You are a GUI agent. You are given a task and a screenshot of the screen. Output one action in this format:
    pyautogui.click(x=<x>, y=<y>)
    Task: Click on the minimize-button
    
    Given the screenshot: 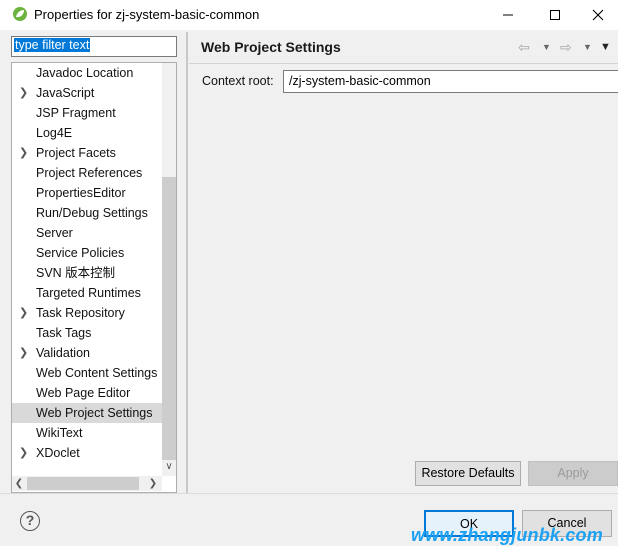 What is the action you would take?
    pyautogui.click(x=508, y=15)
    